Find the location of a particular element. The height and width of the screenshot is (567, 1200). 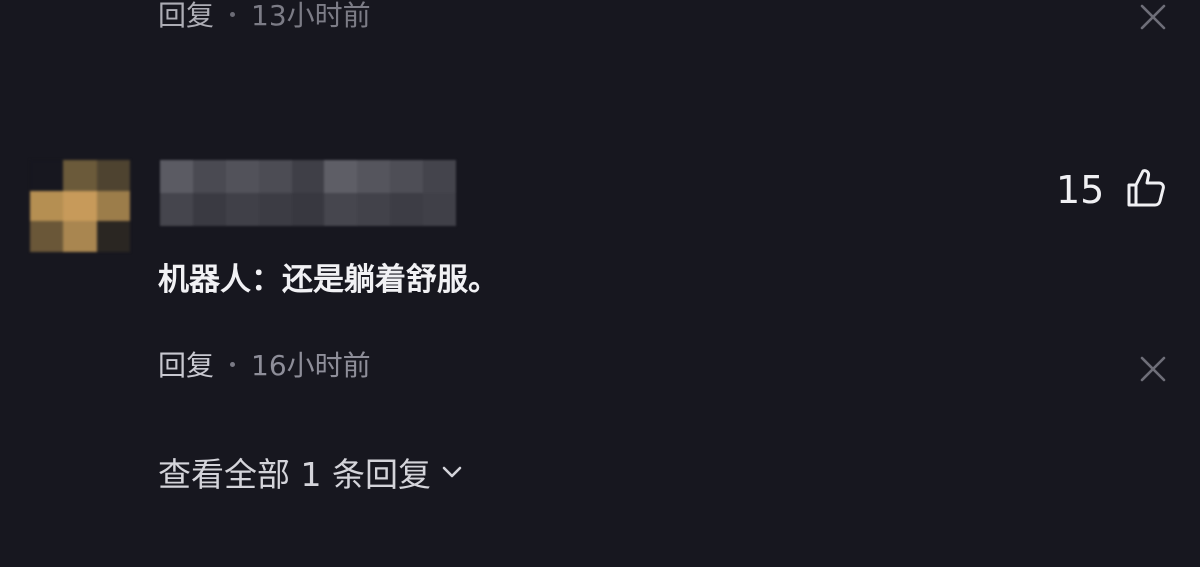

like-button: 15 is located at coordinates (1112, 190).